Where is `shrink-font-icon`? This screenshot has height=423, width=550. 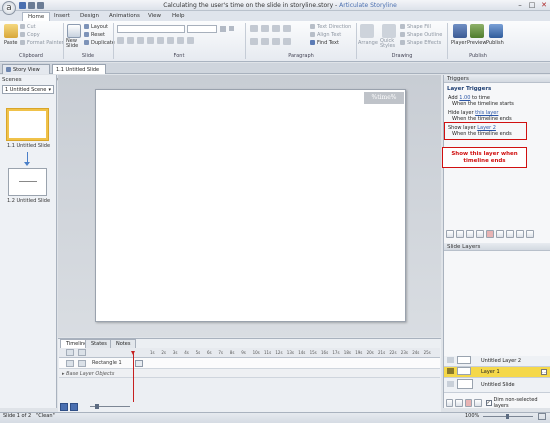
shrink-font-icon is located at coordinates (232, 29).